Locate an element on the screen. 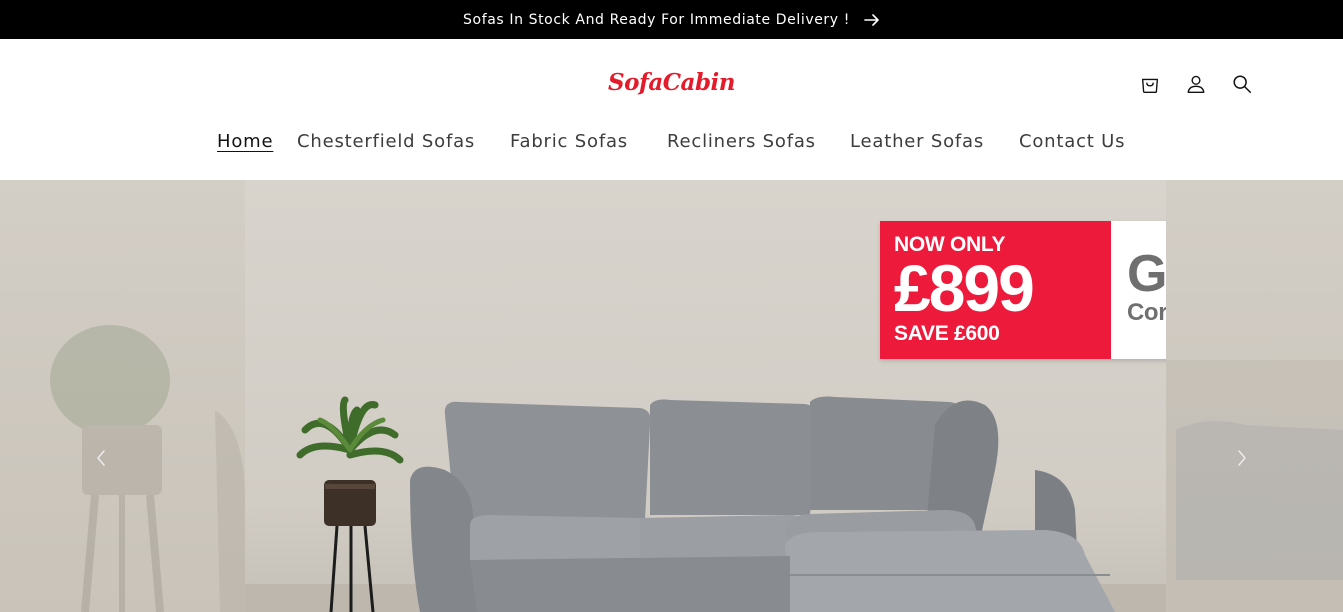  promo-price-panel: NOW ONLY £899 SAVE £600 is located at coordinates (995, 290).